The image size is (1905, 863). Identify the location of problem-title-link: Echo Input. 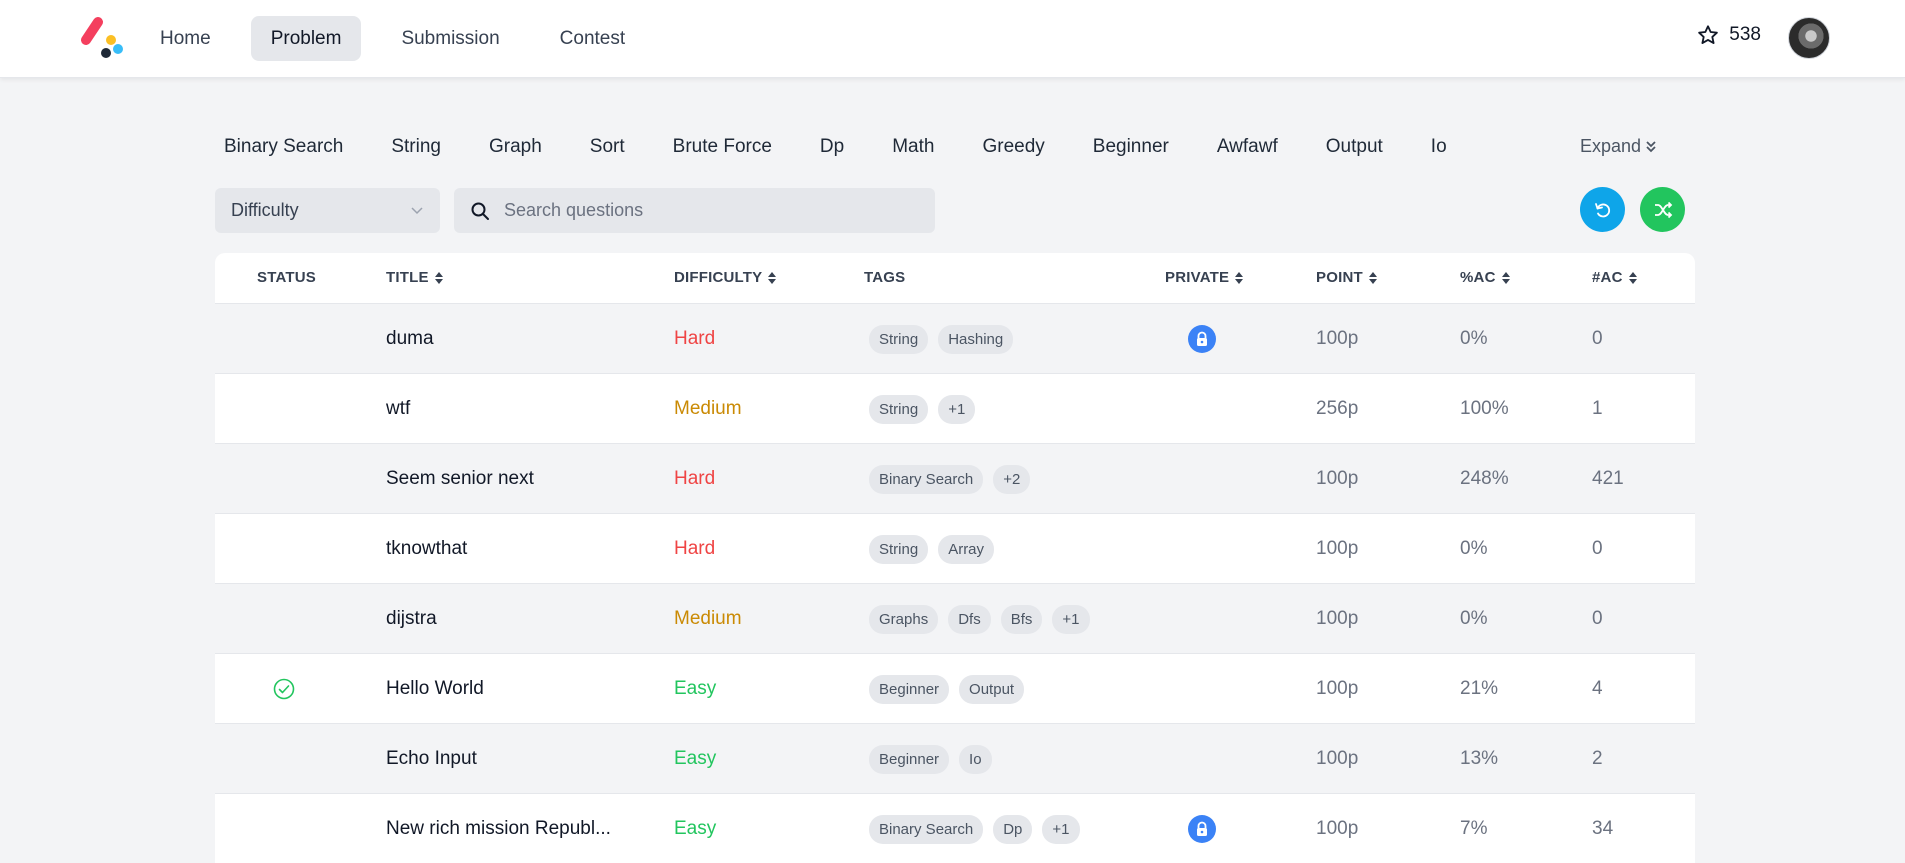
(506, 759).